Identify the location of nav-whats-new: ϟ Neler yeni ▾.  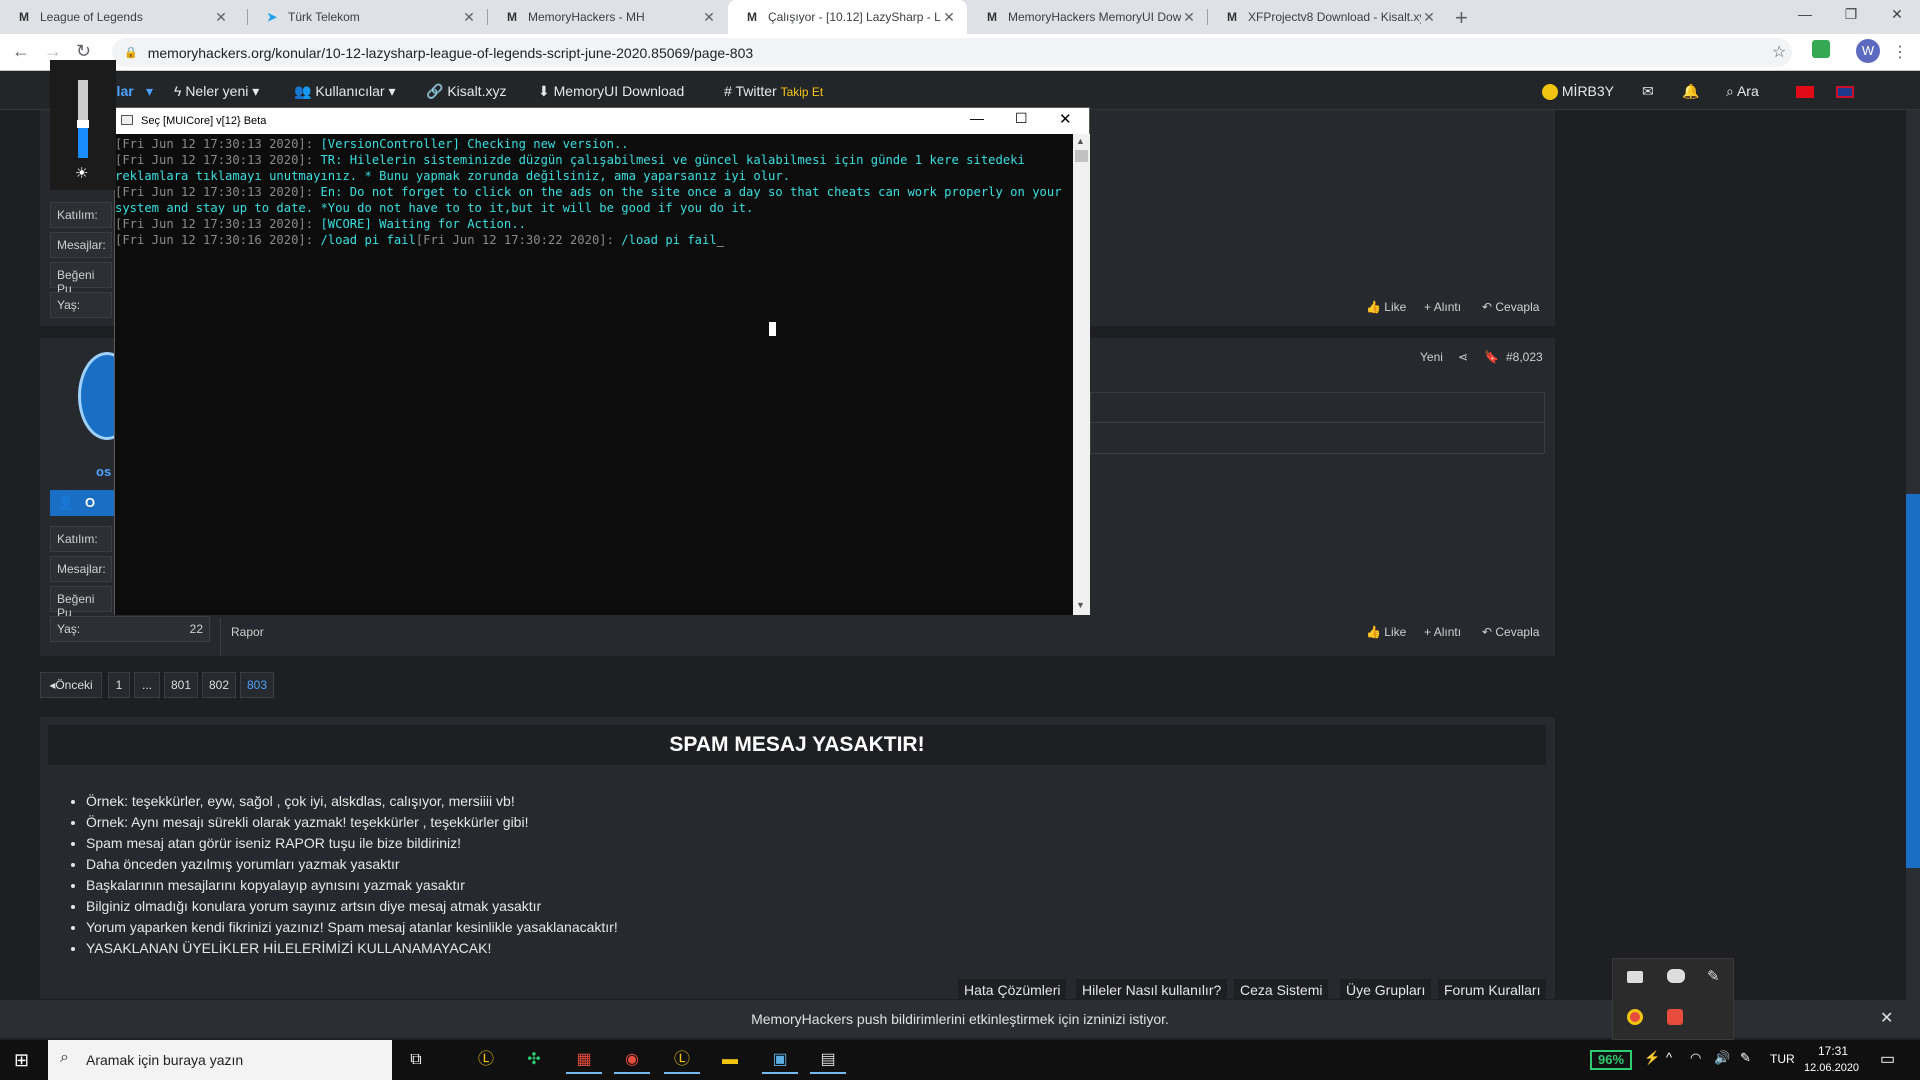
(216, 91).